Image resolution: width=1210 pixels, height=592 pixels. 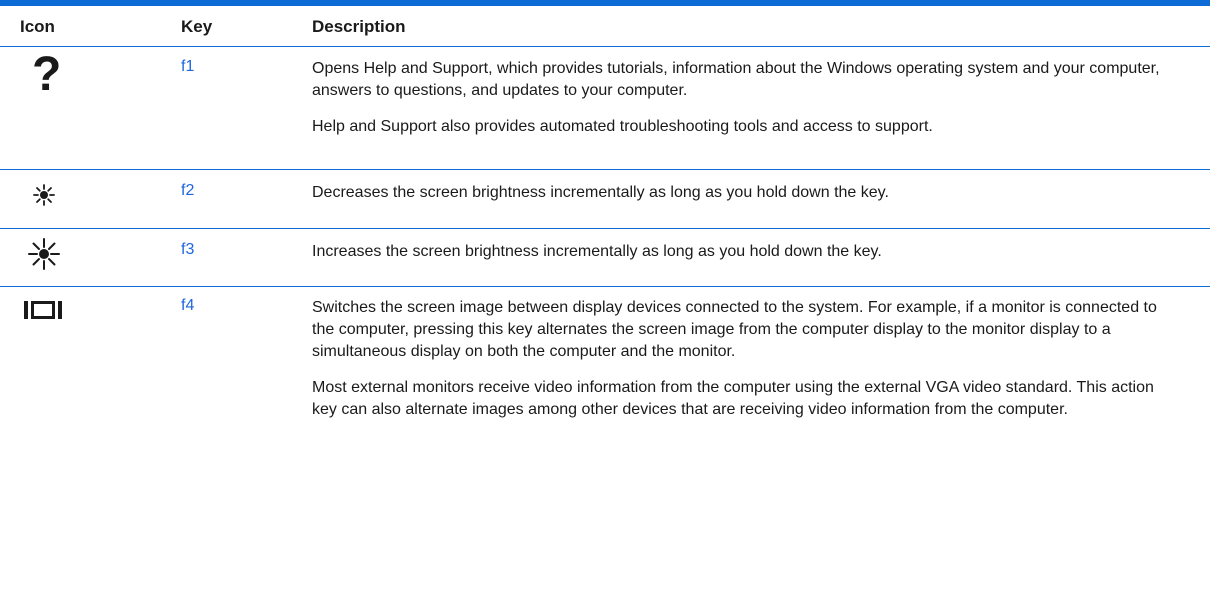 What do you see at coordinates (187, 67) in the screenshot?
I see `key-f1: f1` at bounding box center [187, 67].